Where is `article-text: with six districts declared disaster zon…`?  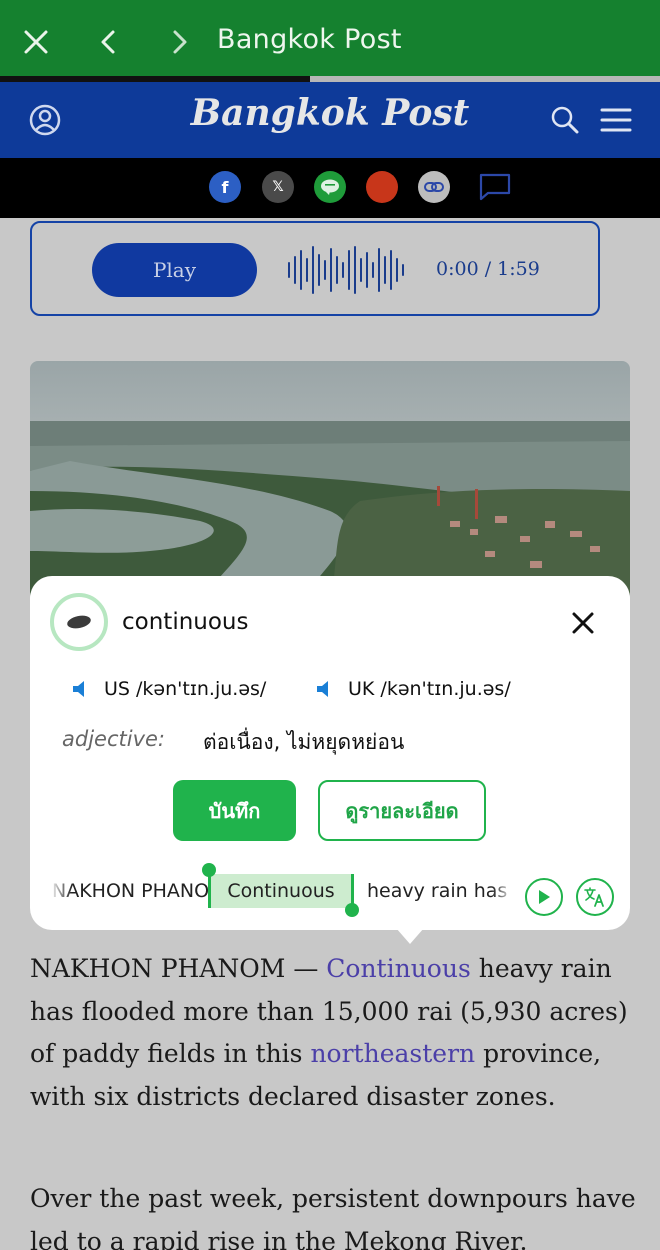 article-text: with six districts declared disaster zon… is located at coordinates (293, 1096).